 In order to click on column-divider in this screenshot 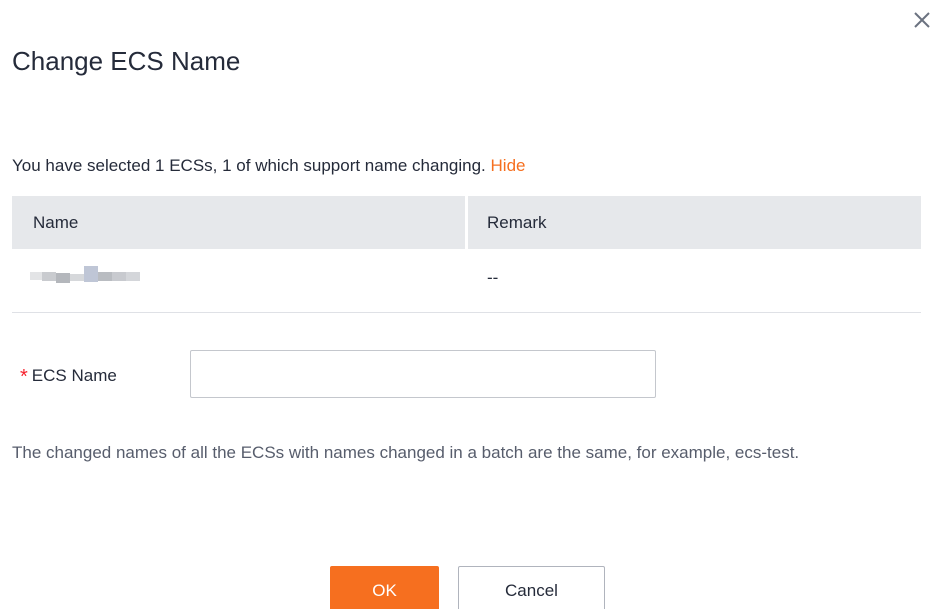, I will do `click(466, 222)`.